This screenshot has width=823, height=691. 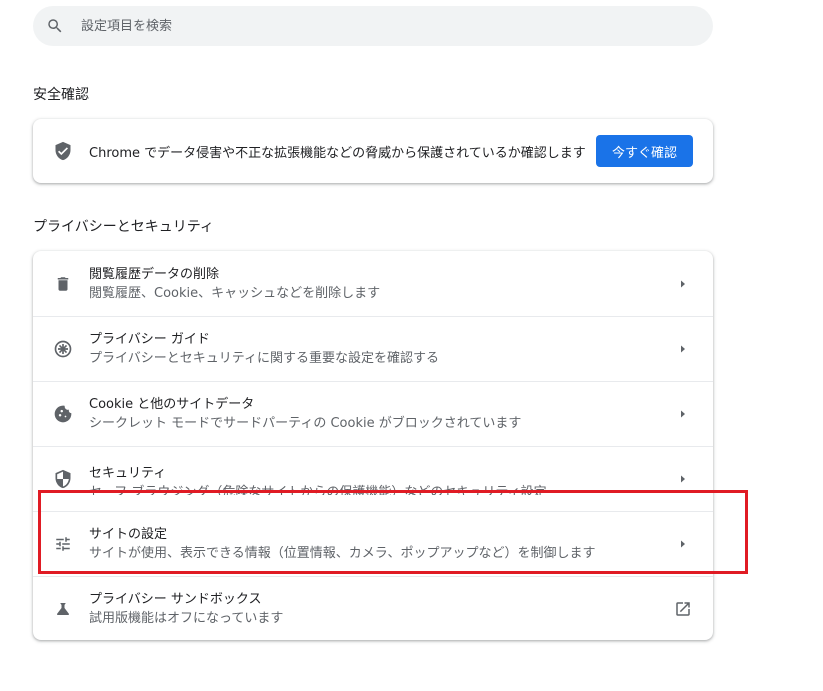 I want to click on tune-icon, so click(x=63, y=544).